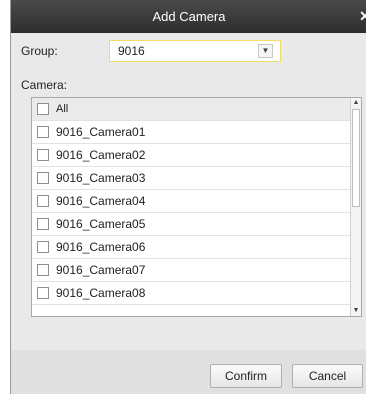 This screenshot has width=366, height=394. What do you see at coordinates (101, 178) in the screenshot?
I see `camera-name: 9016_Camera03` at bounding box center [101, 178].